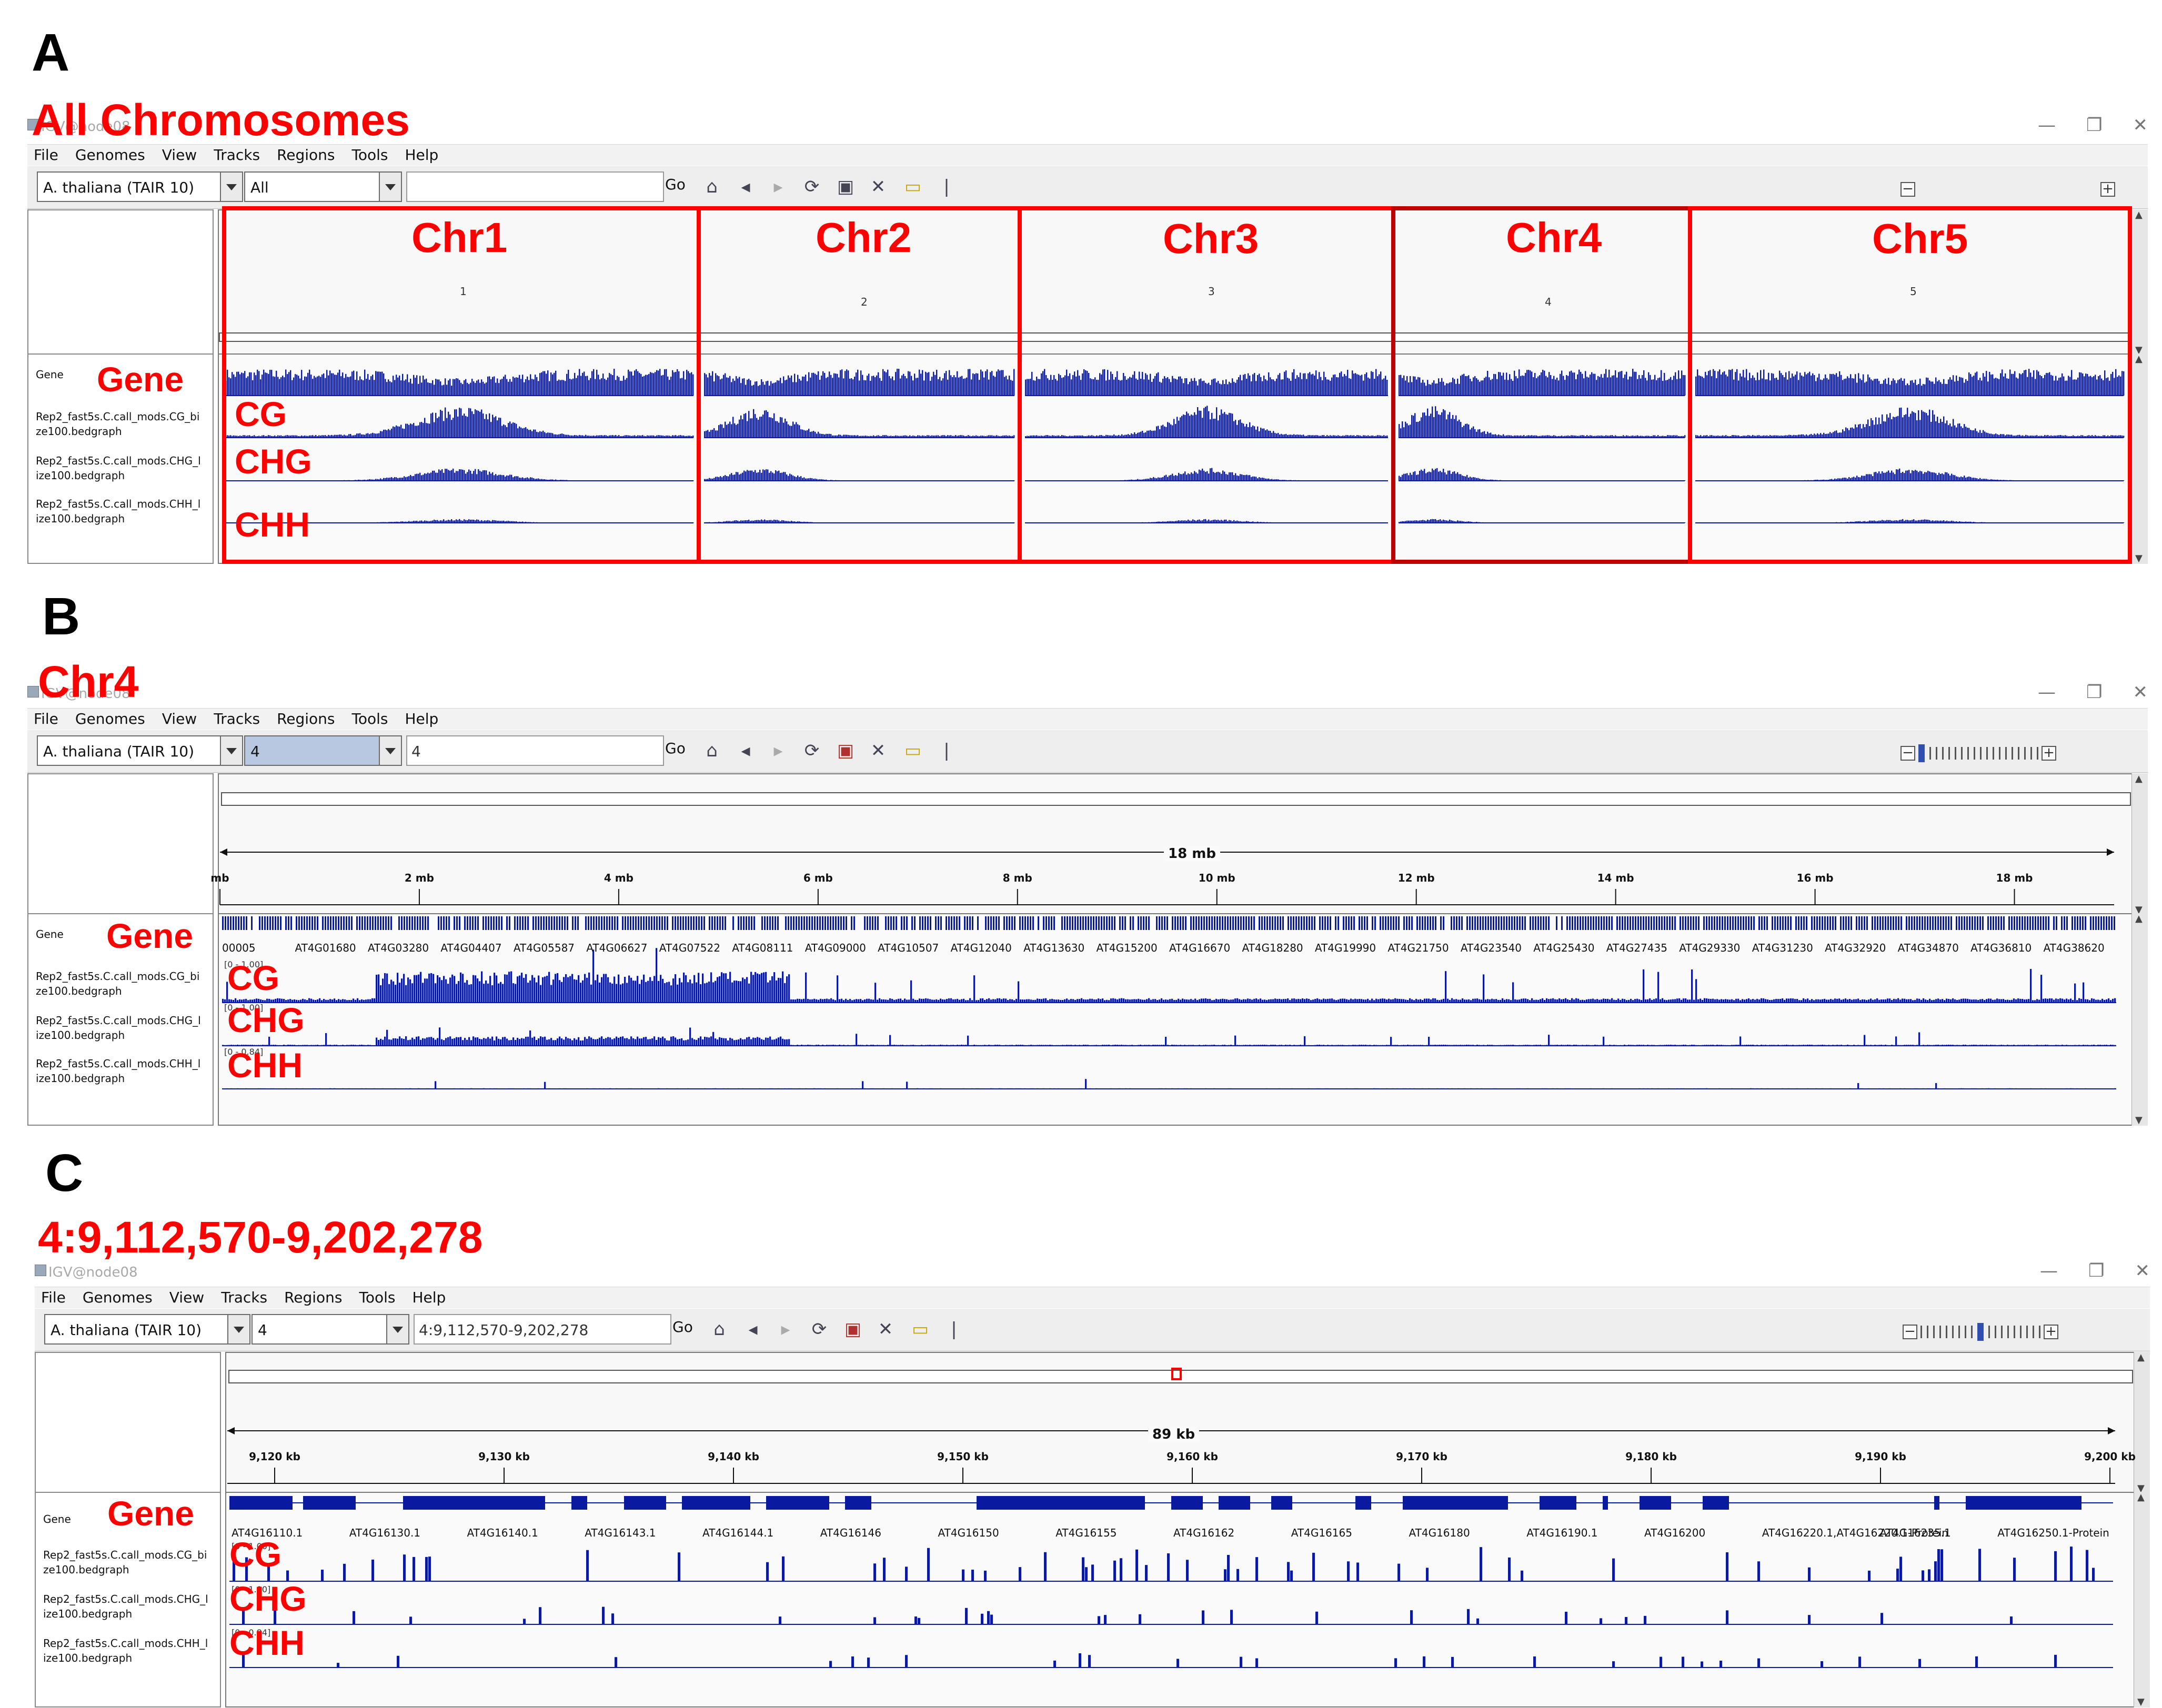 The image size is (2162, 1708). Describe the element at coordinates (1439, 1533) in the screenshot. I see `gene-label: AT4G16180` at that location.